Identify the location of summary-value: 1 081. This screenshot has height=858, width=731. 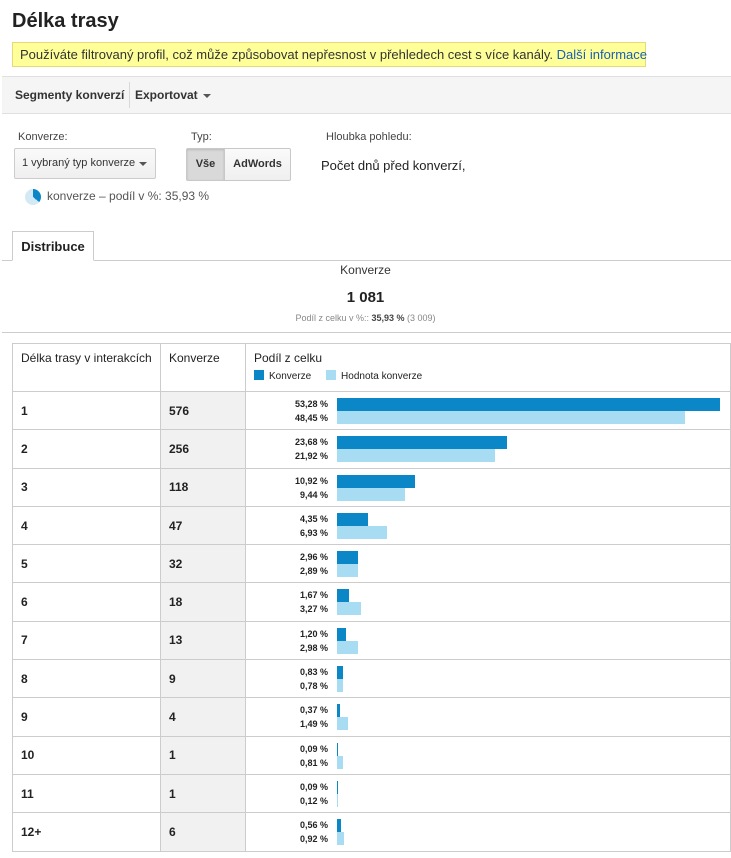
(365, 297).